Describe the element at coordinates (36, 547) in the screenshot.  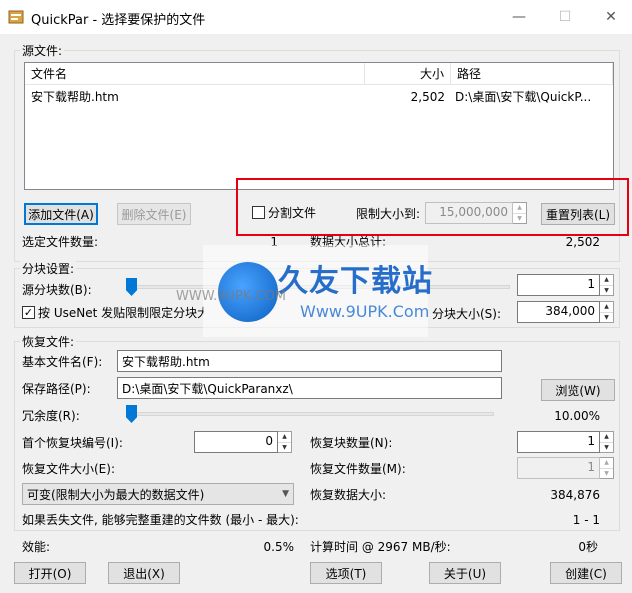
I see `efficiency-label: 效能:` at that location.